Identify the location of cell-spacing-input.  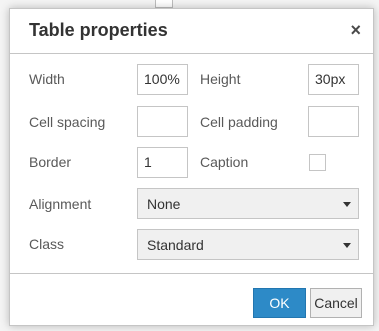
(162, 121).